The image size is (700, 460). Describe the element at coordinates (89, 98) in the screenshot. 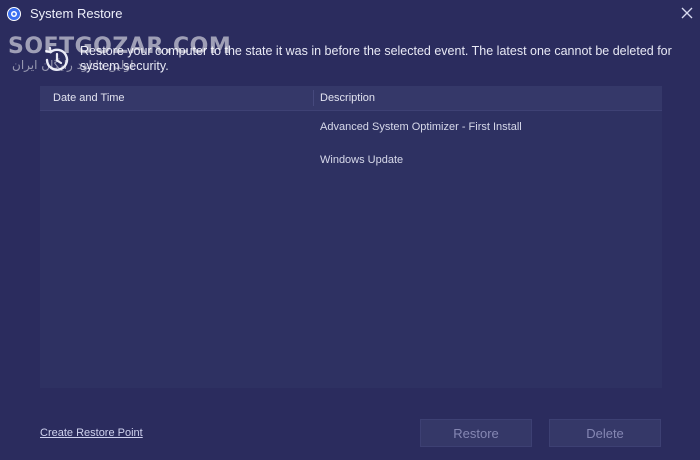

I see `column-header-date: Date and Time` at that location.